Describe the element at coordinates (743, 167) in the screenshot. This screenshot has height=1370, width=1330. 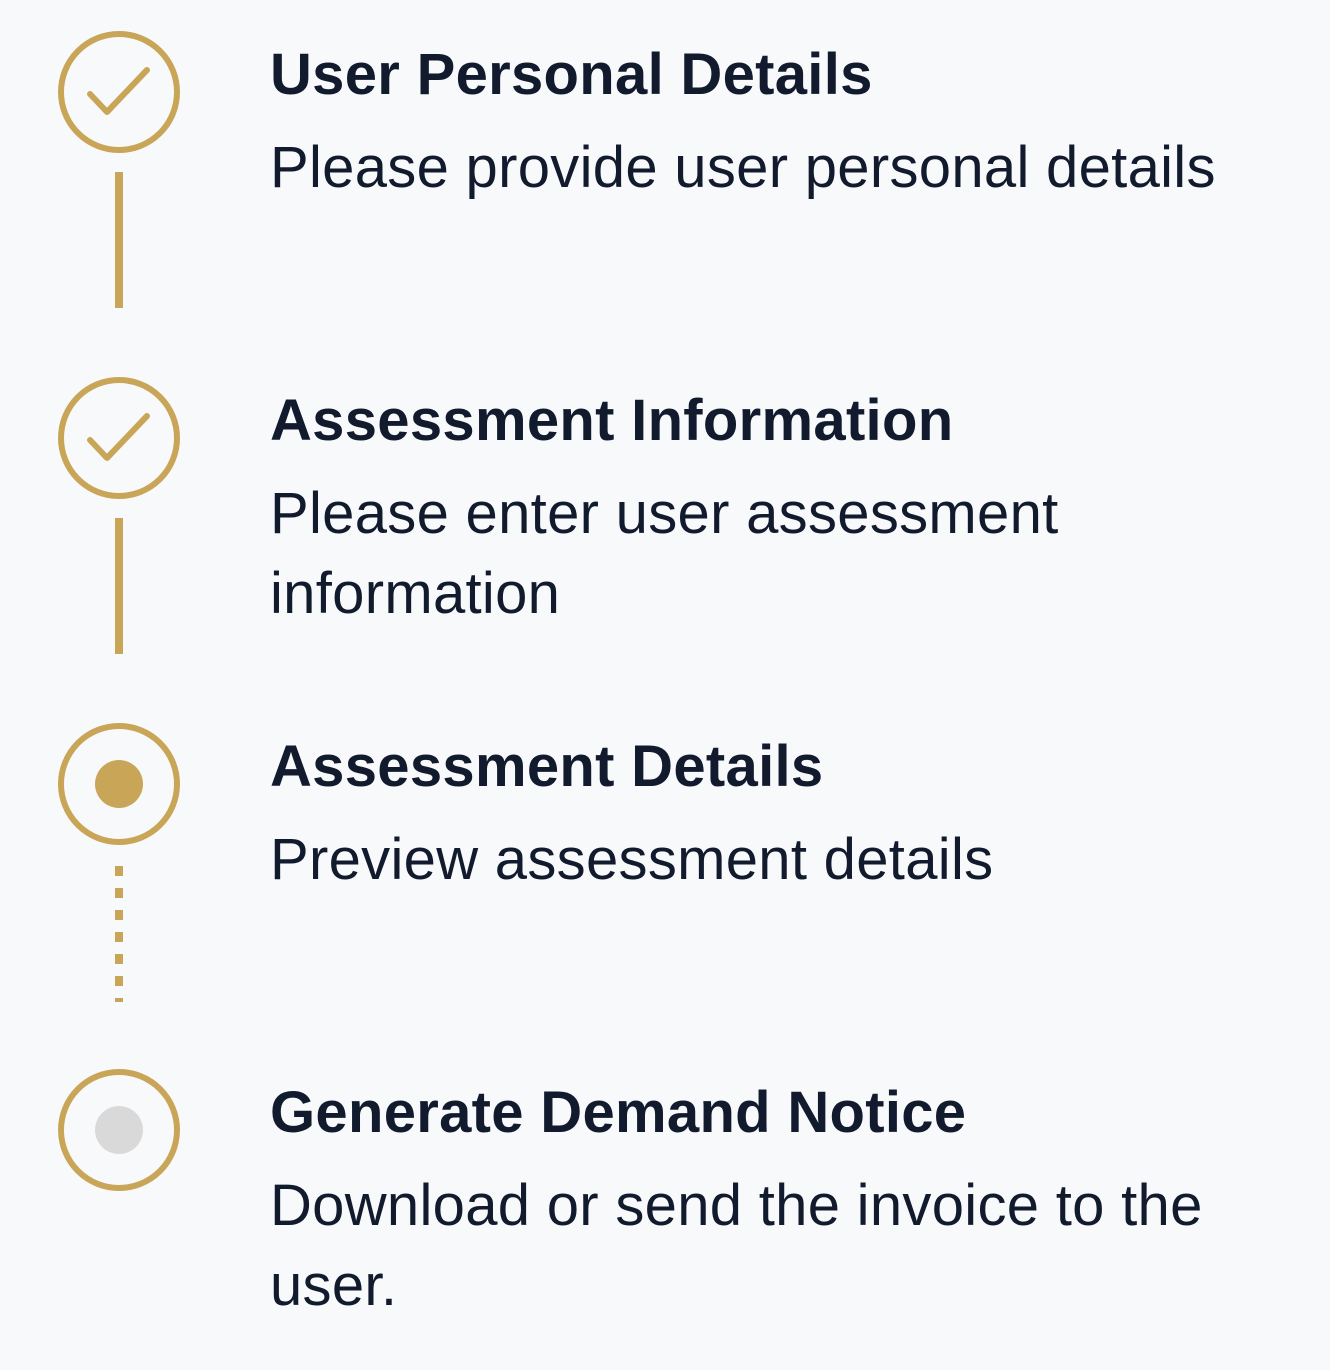
I see `step-description: Please provide user personal details` at that location.